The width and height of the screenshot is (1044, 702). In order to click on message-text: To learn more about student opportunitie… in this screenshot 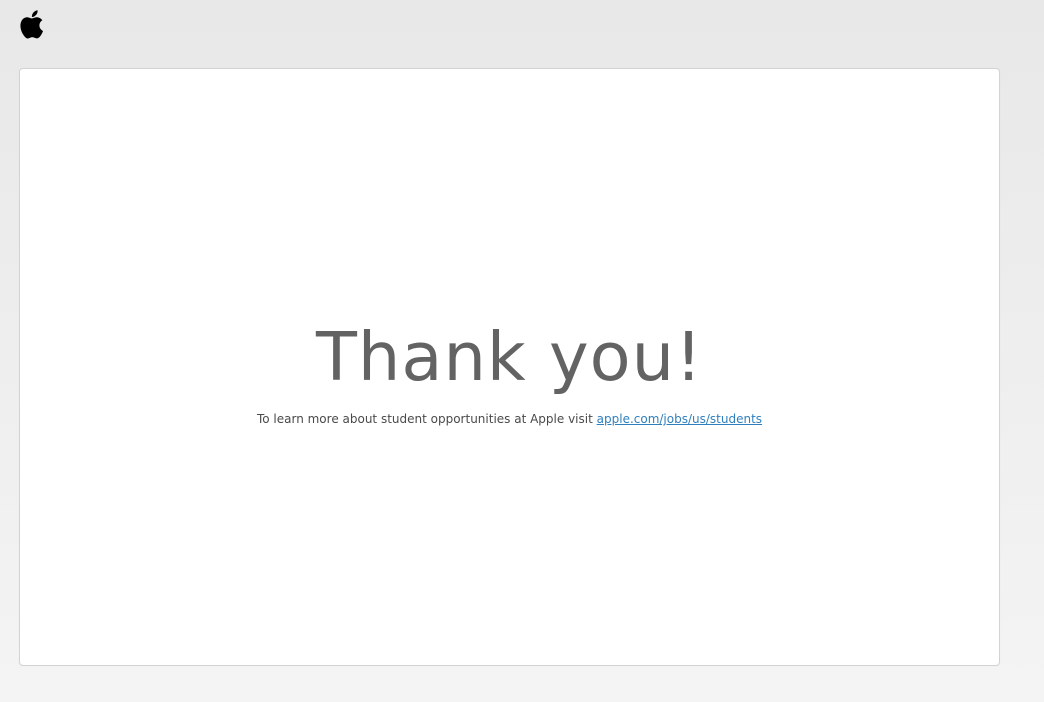, I will do `click(424, 419)`.